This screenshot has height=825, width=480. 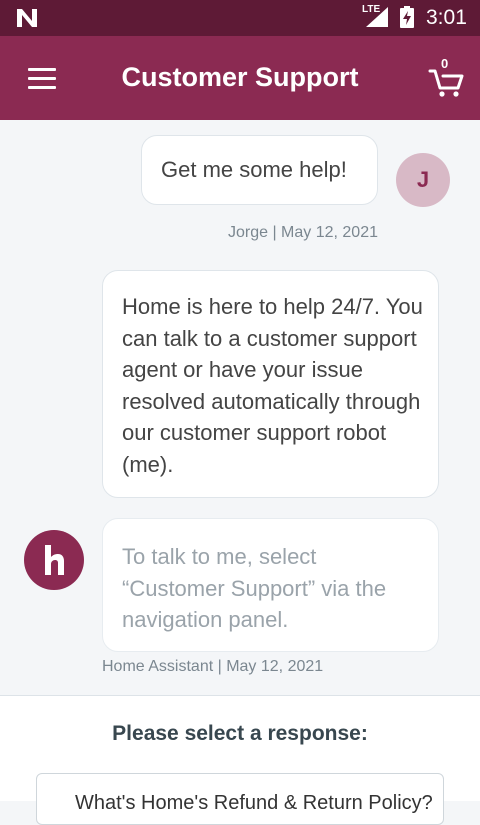 I want to click on status-bar: LTE 3:01, so click(x=240, y=18).